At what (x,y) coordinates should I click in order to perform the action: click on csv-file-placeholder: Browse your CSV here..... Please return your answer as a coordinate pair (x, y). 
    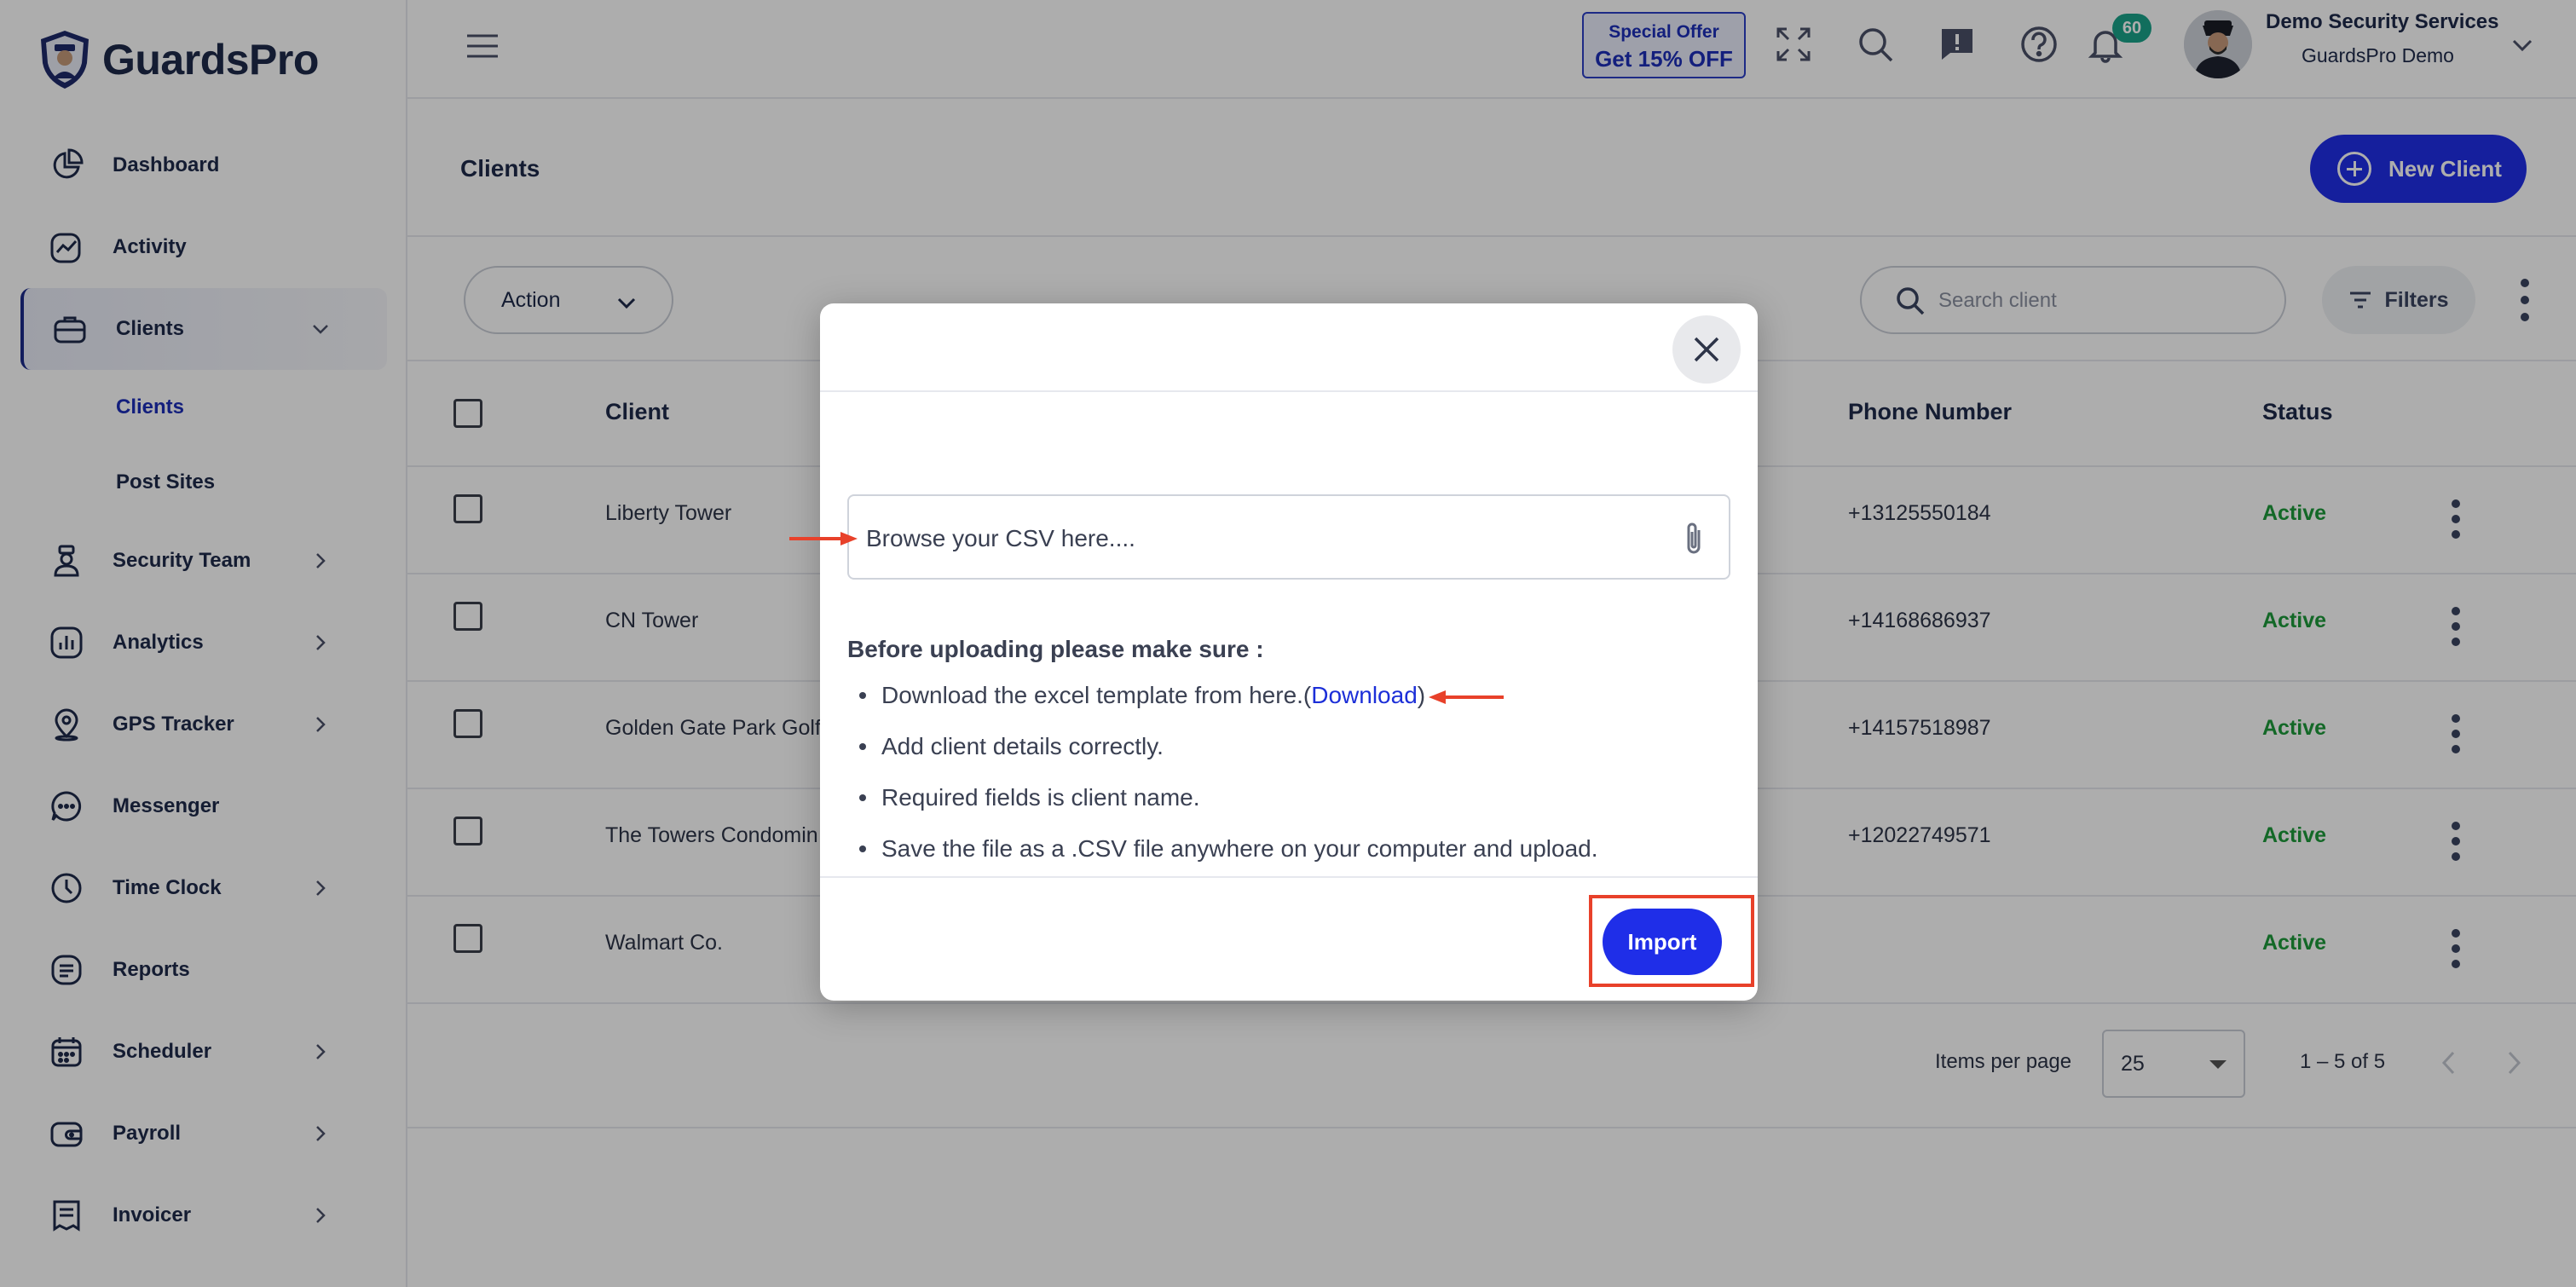
    Looking at the image, I should click on (1000, 538).